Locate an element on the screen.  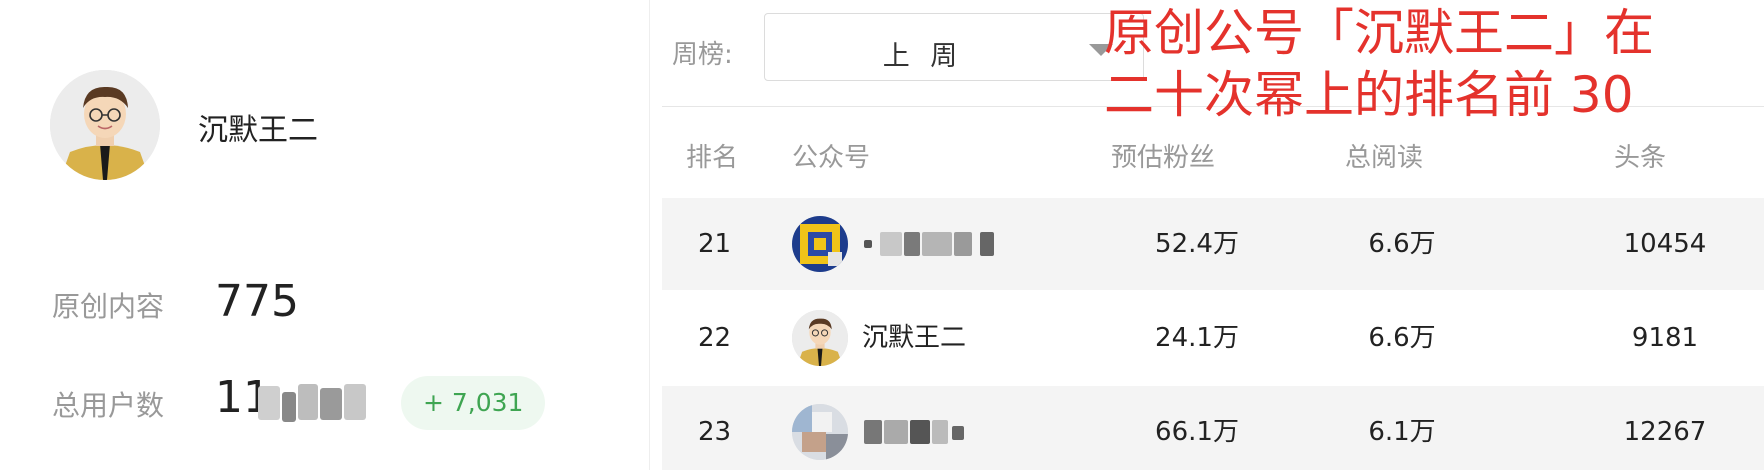
column-header-reads: 总阅读 is located at coordinates (1384, 158).